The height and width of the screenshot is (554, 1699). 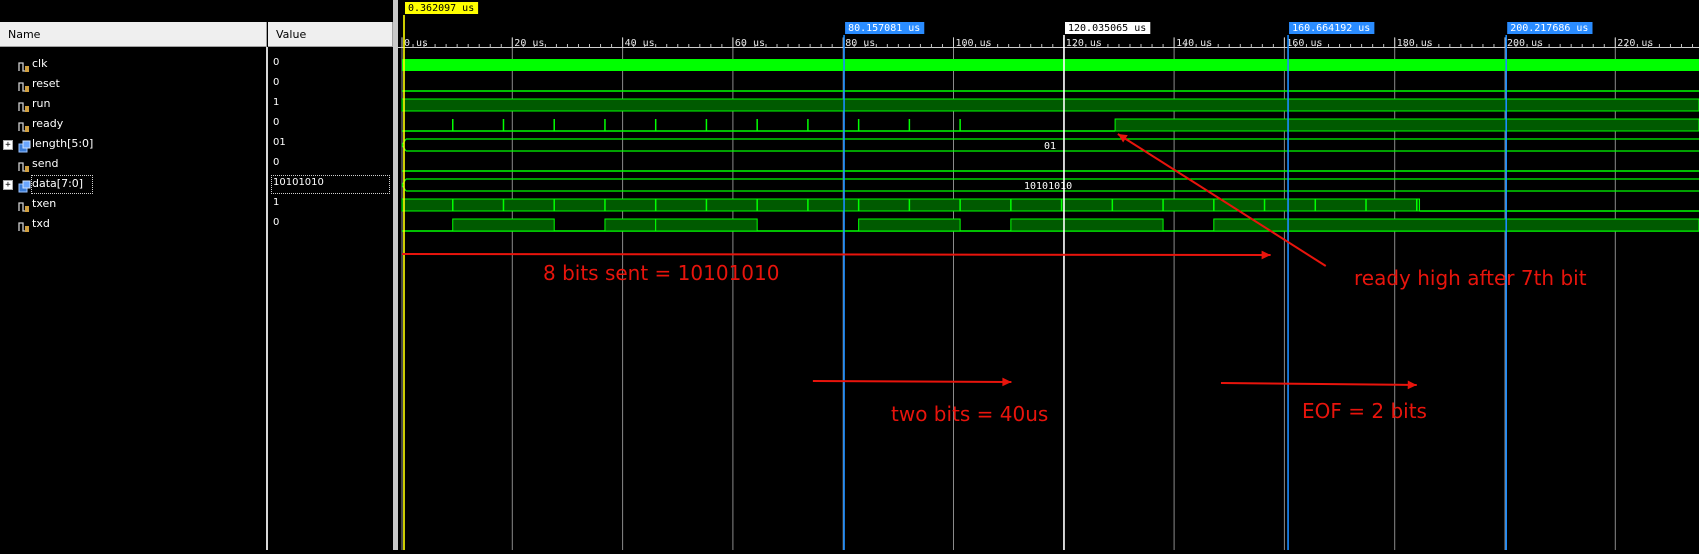 I want to click on signal-row-txen: txen 1, so click(x=196, y=205).